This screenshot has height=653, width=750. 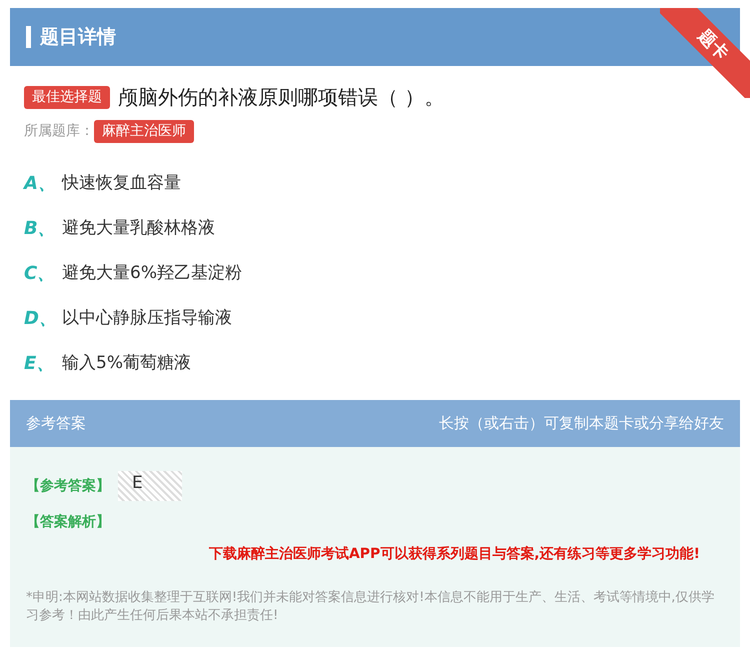 I want to click on analysis-label: 【答案解析】, so click(x=68, y=522).